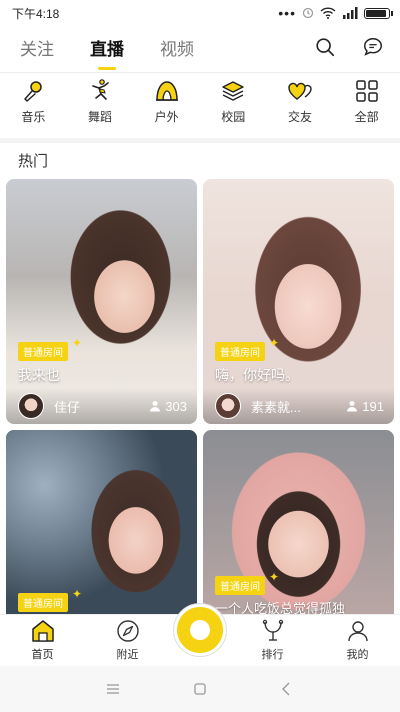  What do you see at coordinates (36, 13) in the screenshot?
I see `status-time: 下午4:18` at bounding box center [36, 13].